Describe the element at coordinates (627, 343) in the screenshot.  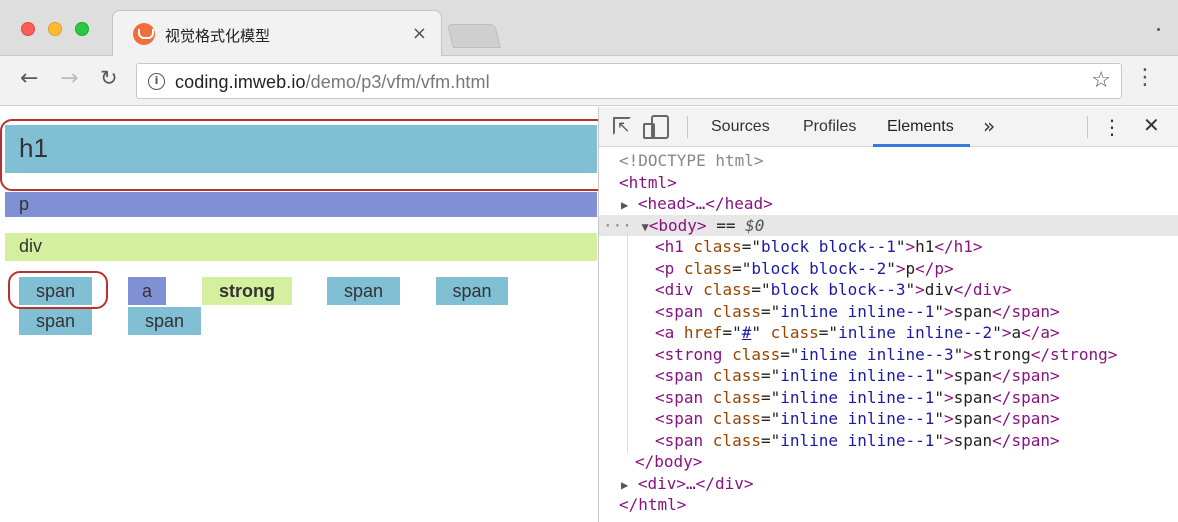
I see `indent-guide` at that location.